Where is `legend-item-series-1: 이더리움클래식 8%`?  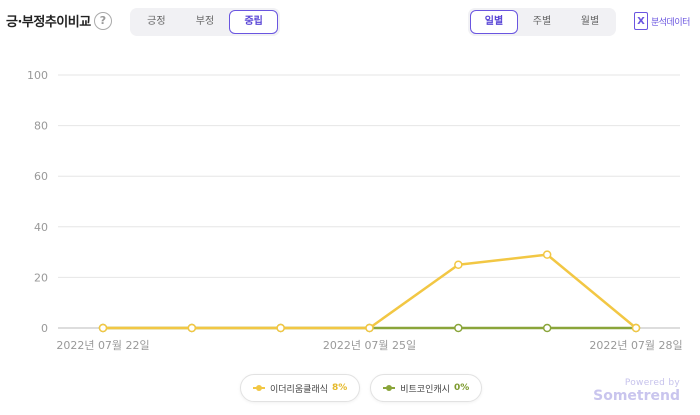 legend-item-series-1: 이더리움클래식 8% is located at coordinates (300, 388).